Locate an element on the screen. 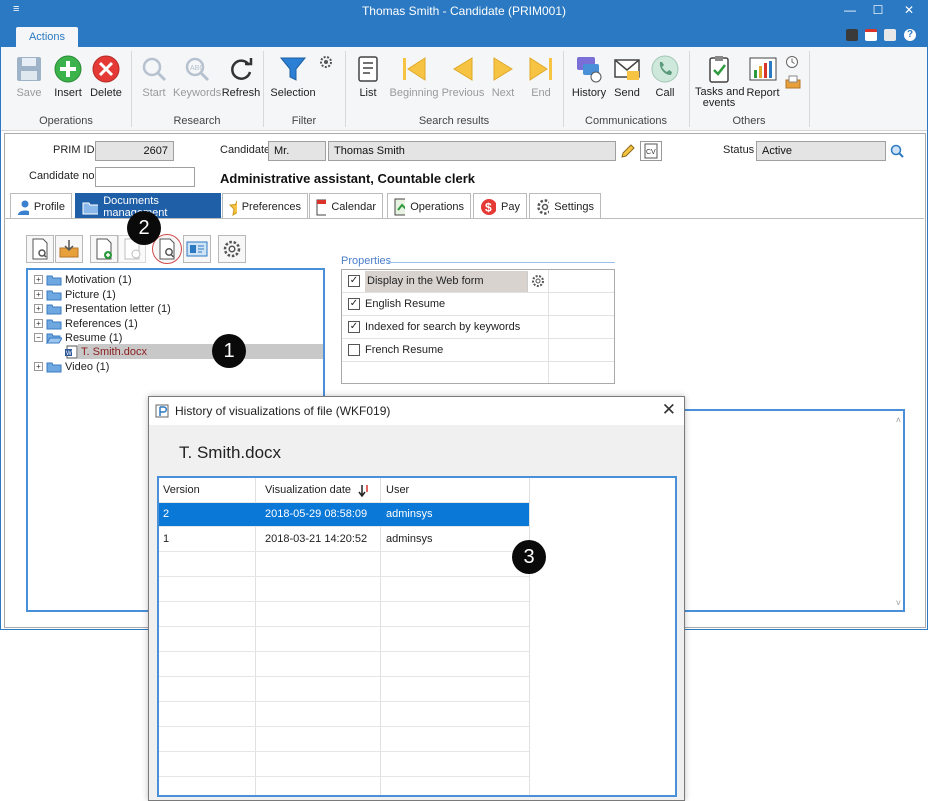  calculator-icon is located at coordinates (852, 35).